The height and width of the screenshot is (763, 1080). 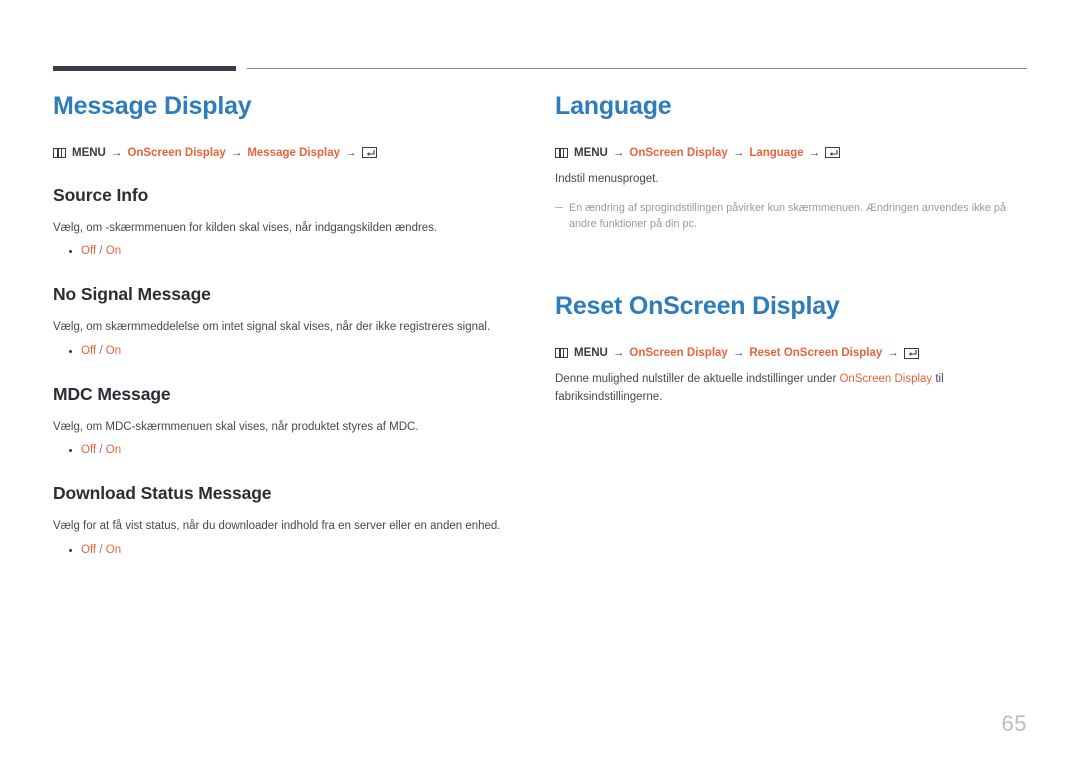 I want to click on page-title-message-display: Message Display, so click(x=152, y=106).